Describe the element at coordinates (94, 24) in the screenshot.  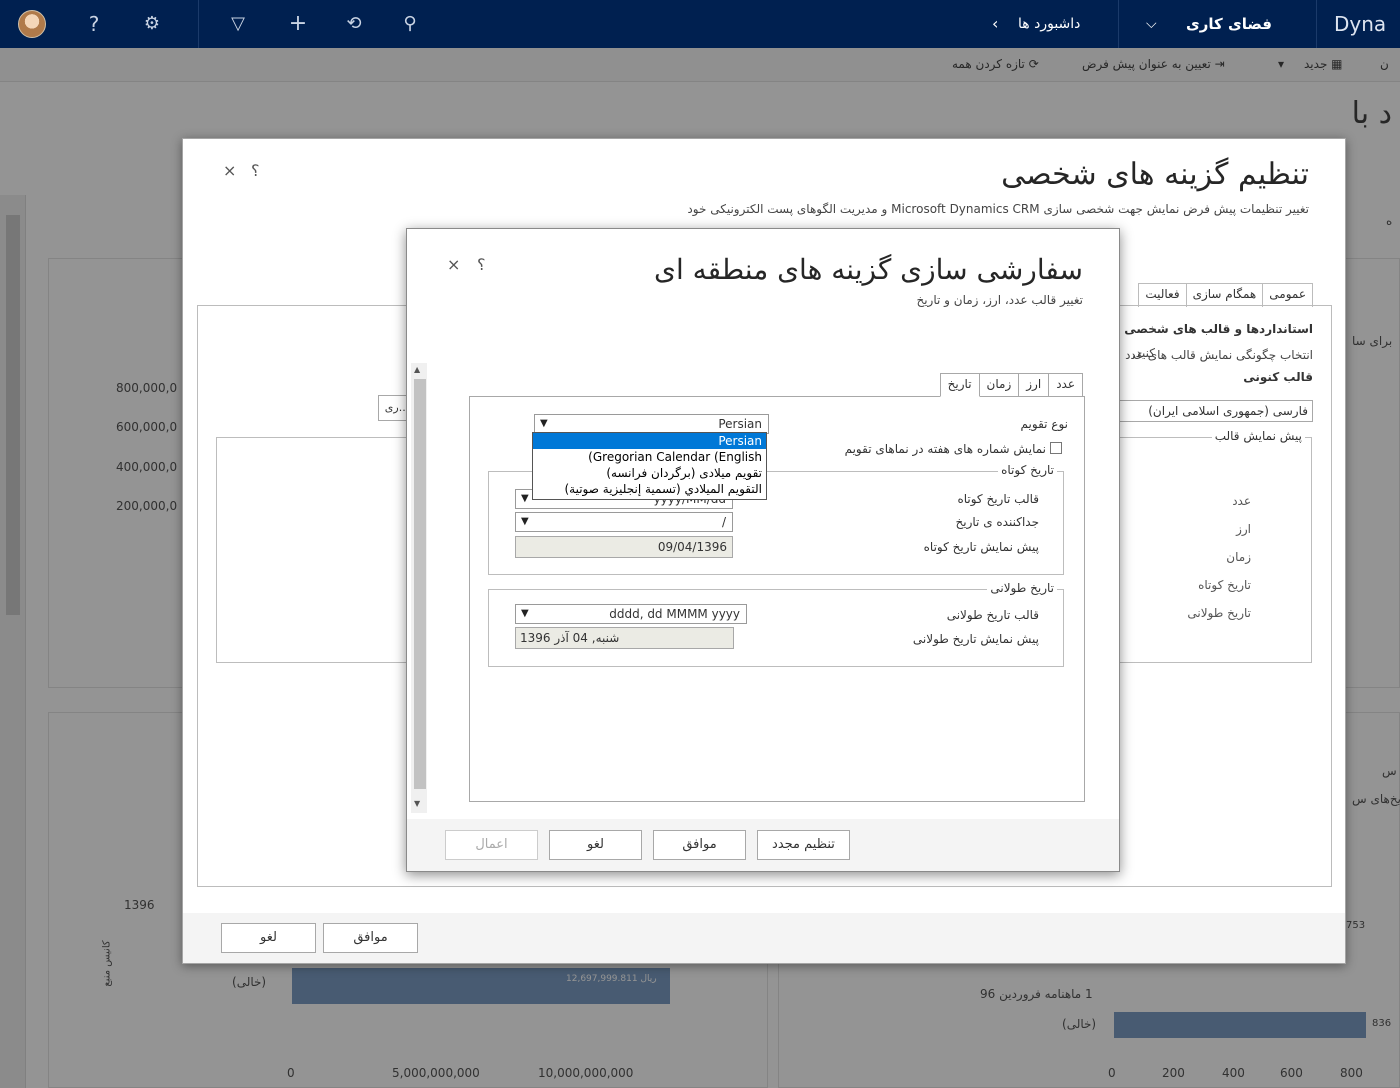
I see `help-icon: ?` at that location.